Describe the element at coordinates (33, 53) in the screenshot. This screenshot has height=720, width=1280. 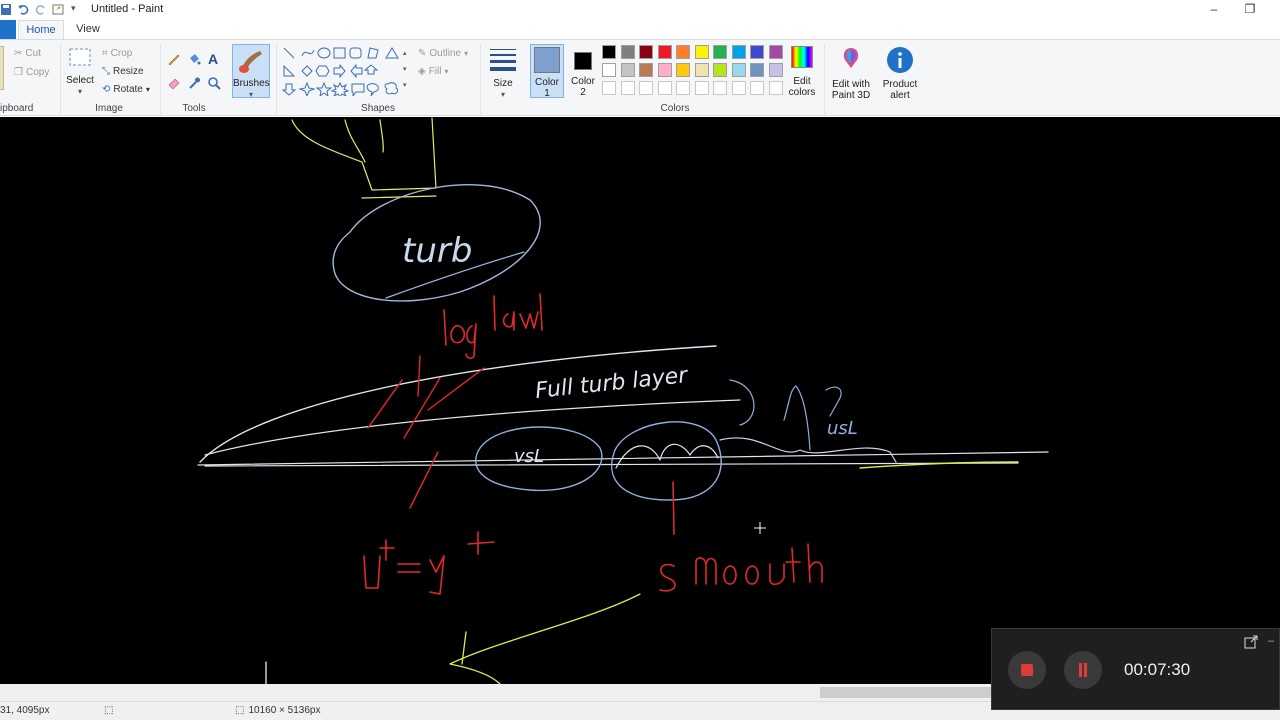
I see `cut-label: Cut` at that location.